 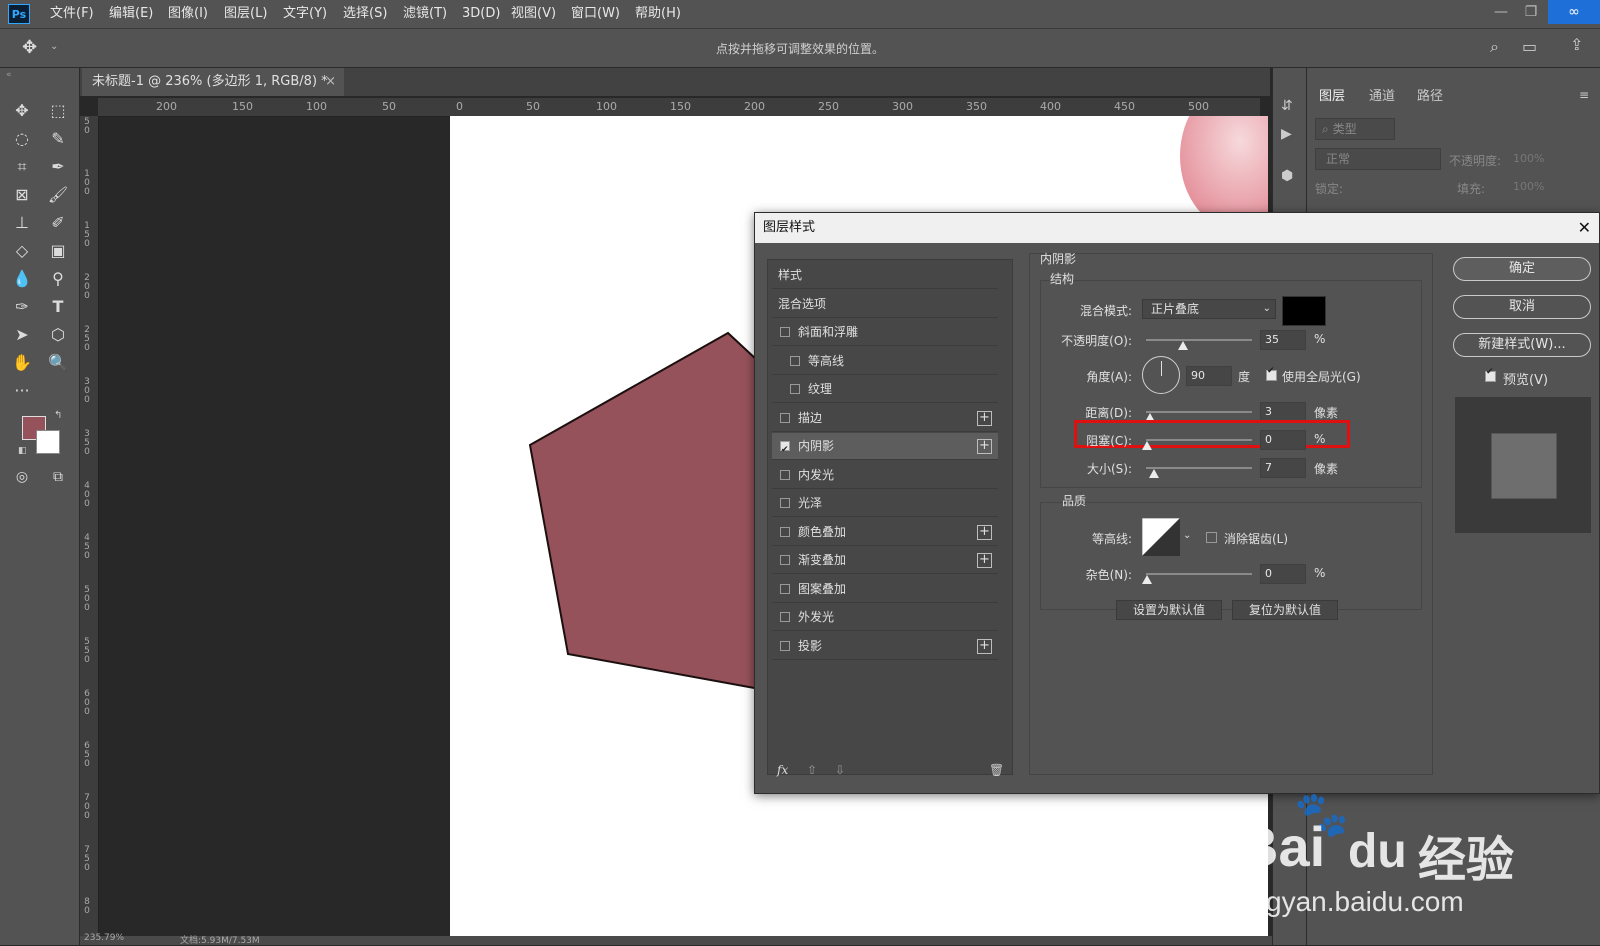 What do you see at coordinates (481, 14) in the screenshot?
I see `menu-3d: 3D(D)` at bounding box center [481, 14].